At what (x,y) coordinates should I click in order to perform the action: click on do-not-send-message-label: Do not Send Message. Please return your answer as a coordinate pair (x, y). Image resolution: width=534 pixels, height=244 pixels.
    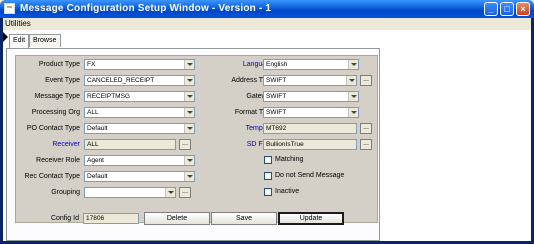
    Looking at the image, I should click on (310, 175).